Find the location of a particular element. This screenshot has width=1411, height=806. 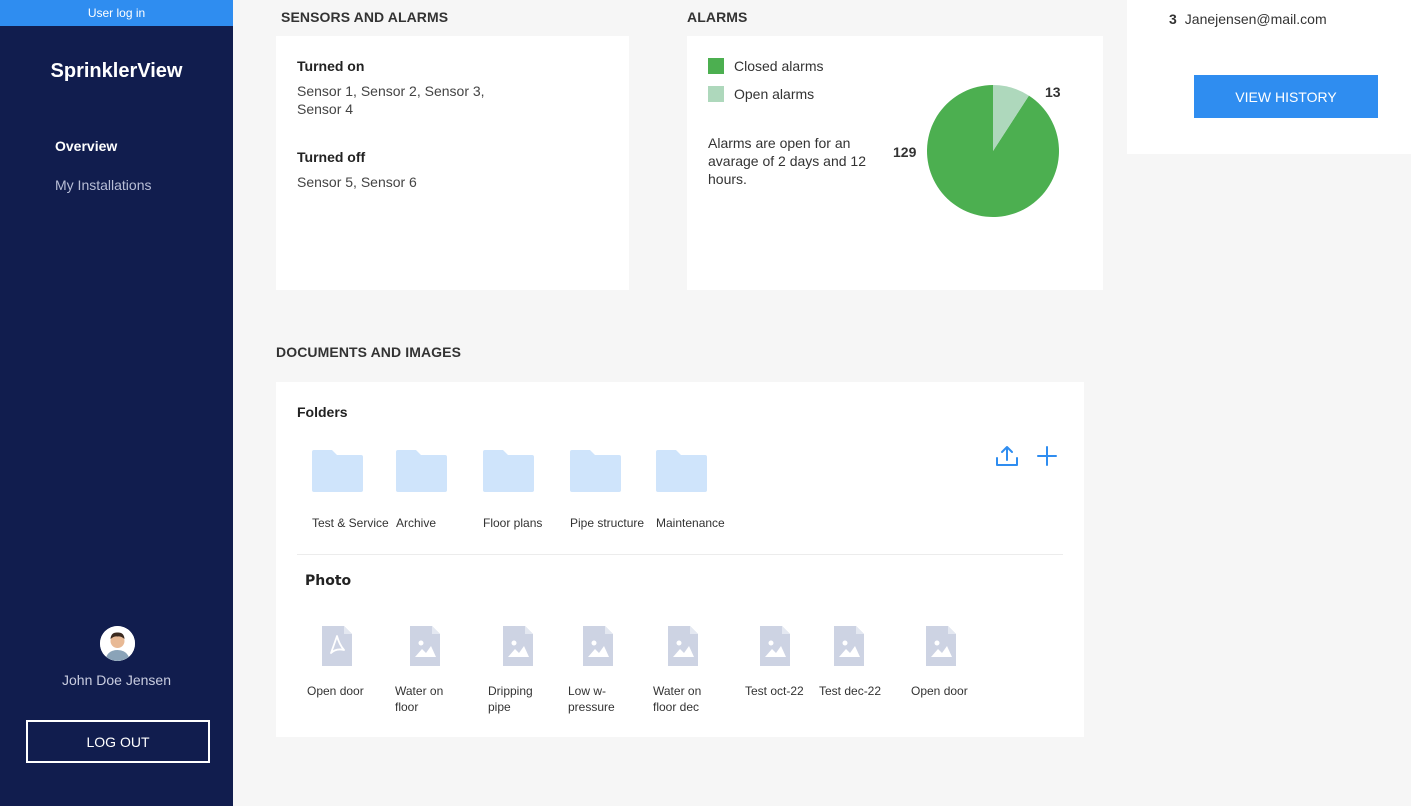

legend-closed-alarms: Closed alarms is located at coordinates (765, 66).